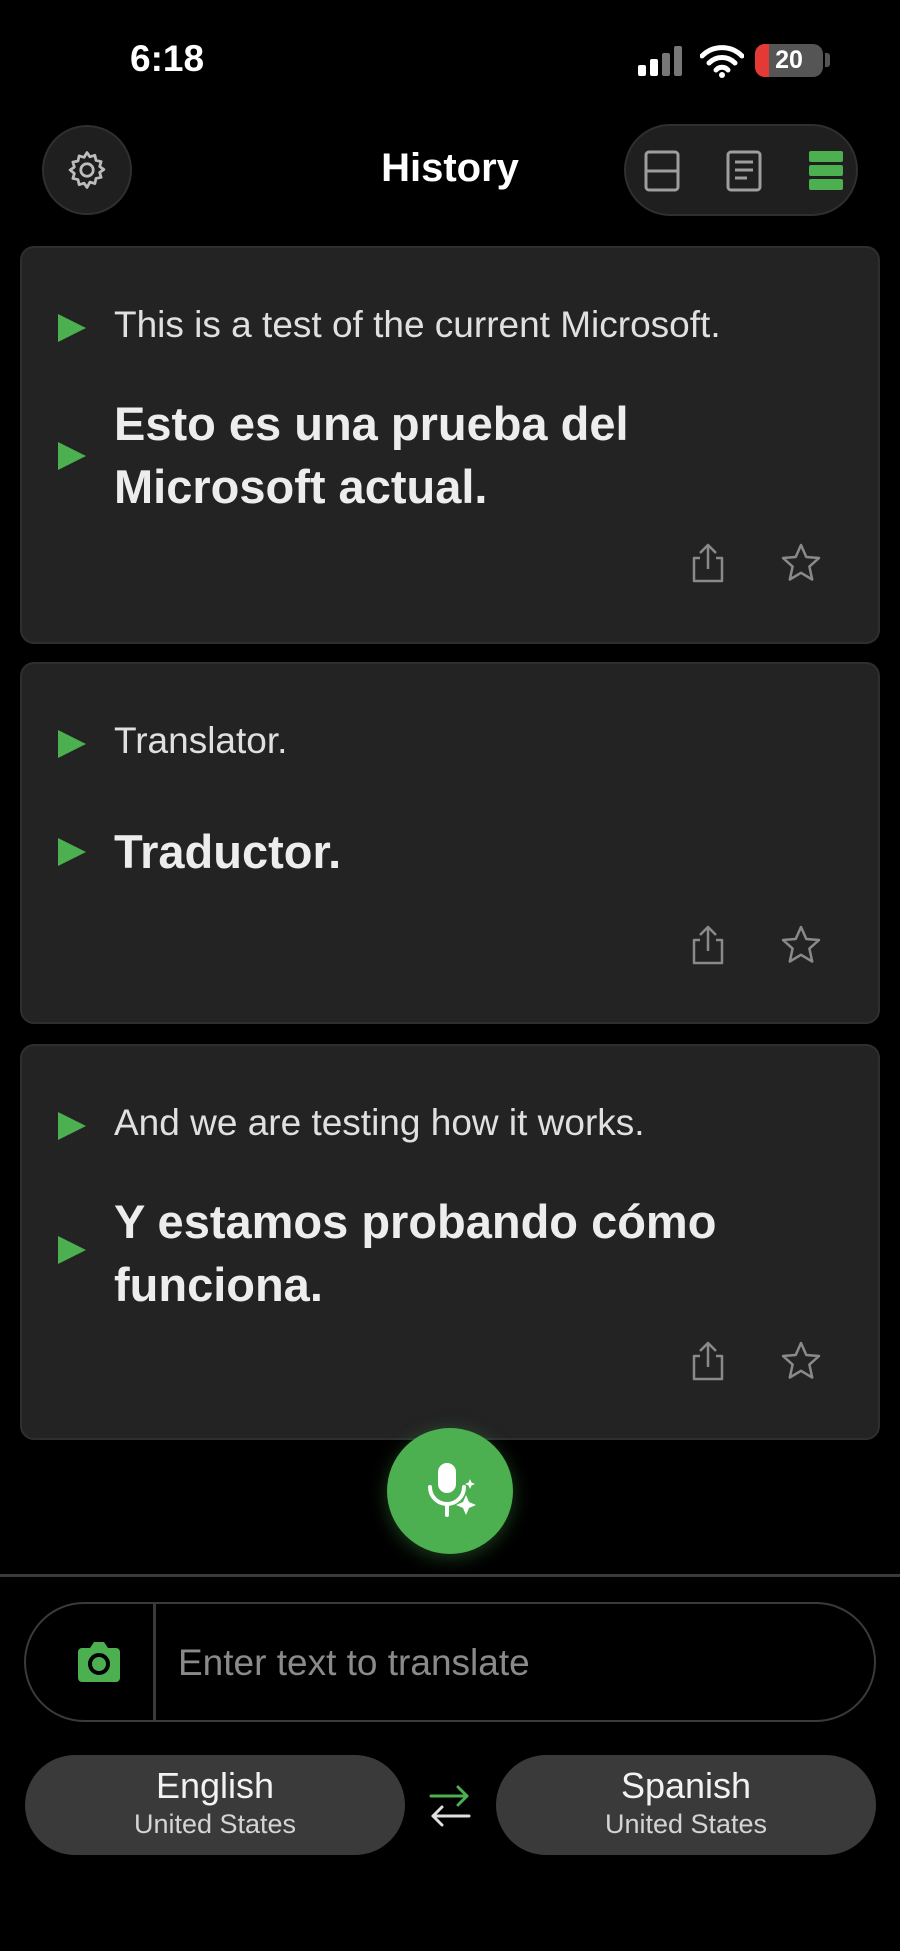 The height and width of the screenshot is (1951, 900). What do you see at coordinates (154, 1662) in the screenshot?
I see `input-separator` at bounding box center [154, 1662].